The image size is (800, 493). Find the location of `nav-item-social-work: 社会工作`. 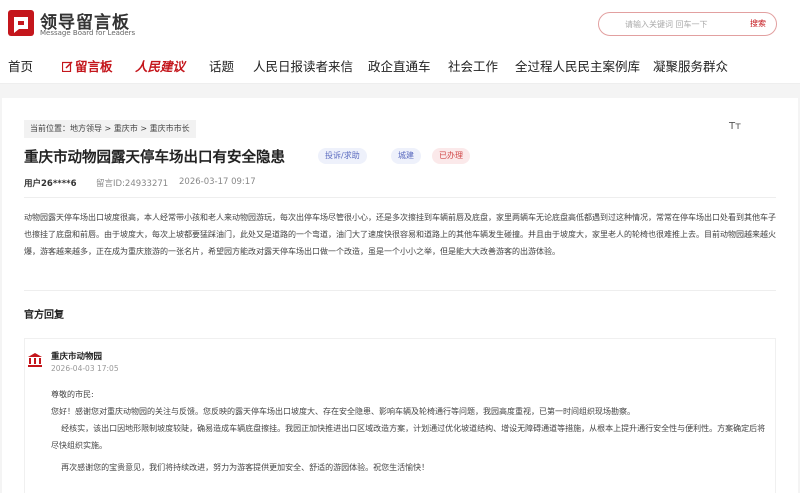

nav-item-social-work: 社会工作 is located at coordinates (473, 65).